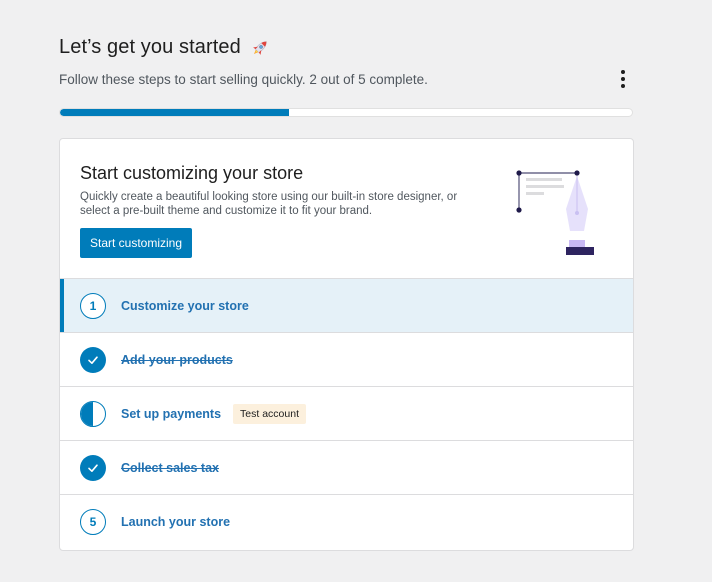 The width and height of the screenshot is (712, 582). I want to click on step-number-badge: 5, so click(93, 521).